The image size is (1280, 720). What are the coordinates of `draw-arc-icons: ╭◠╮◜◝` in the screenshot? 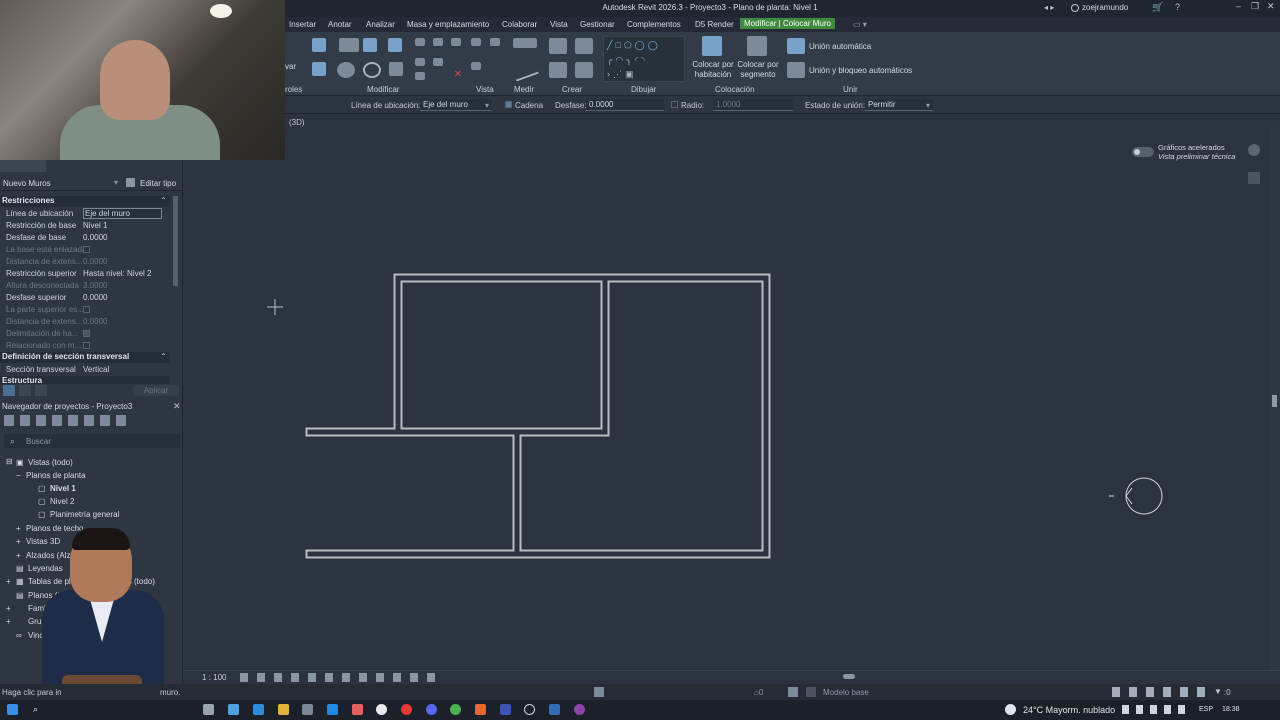 It's located at (627, 60).